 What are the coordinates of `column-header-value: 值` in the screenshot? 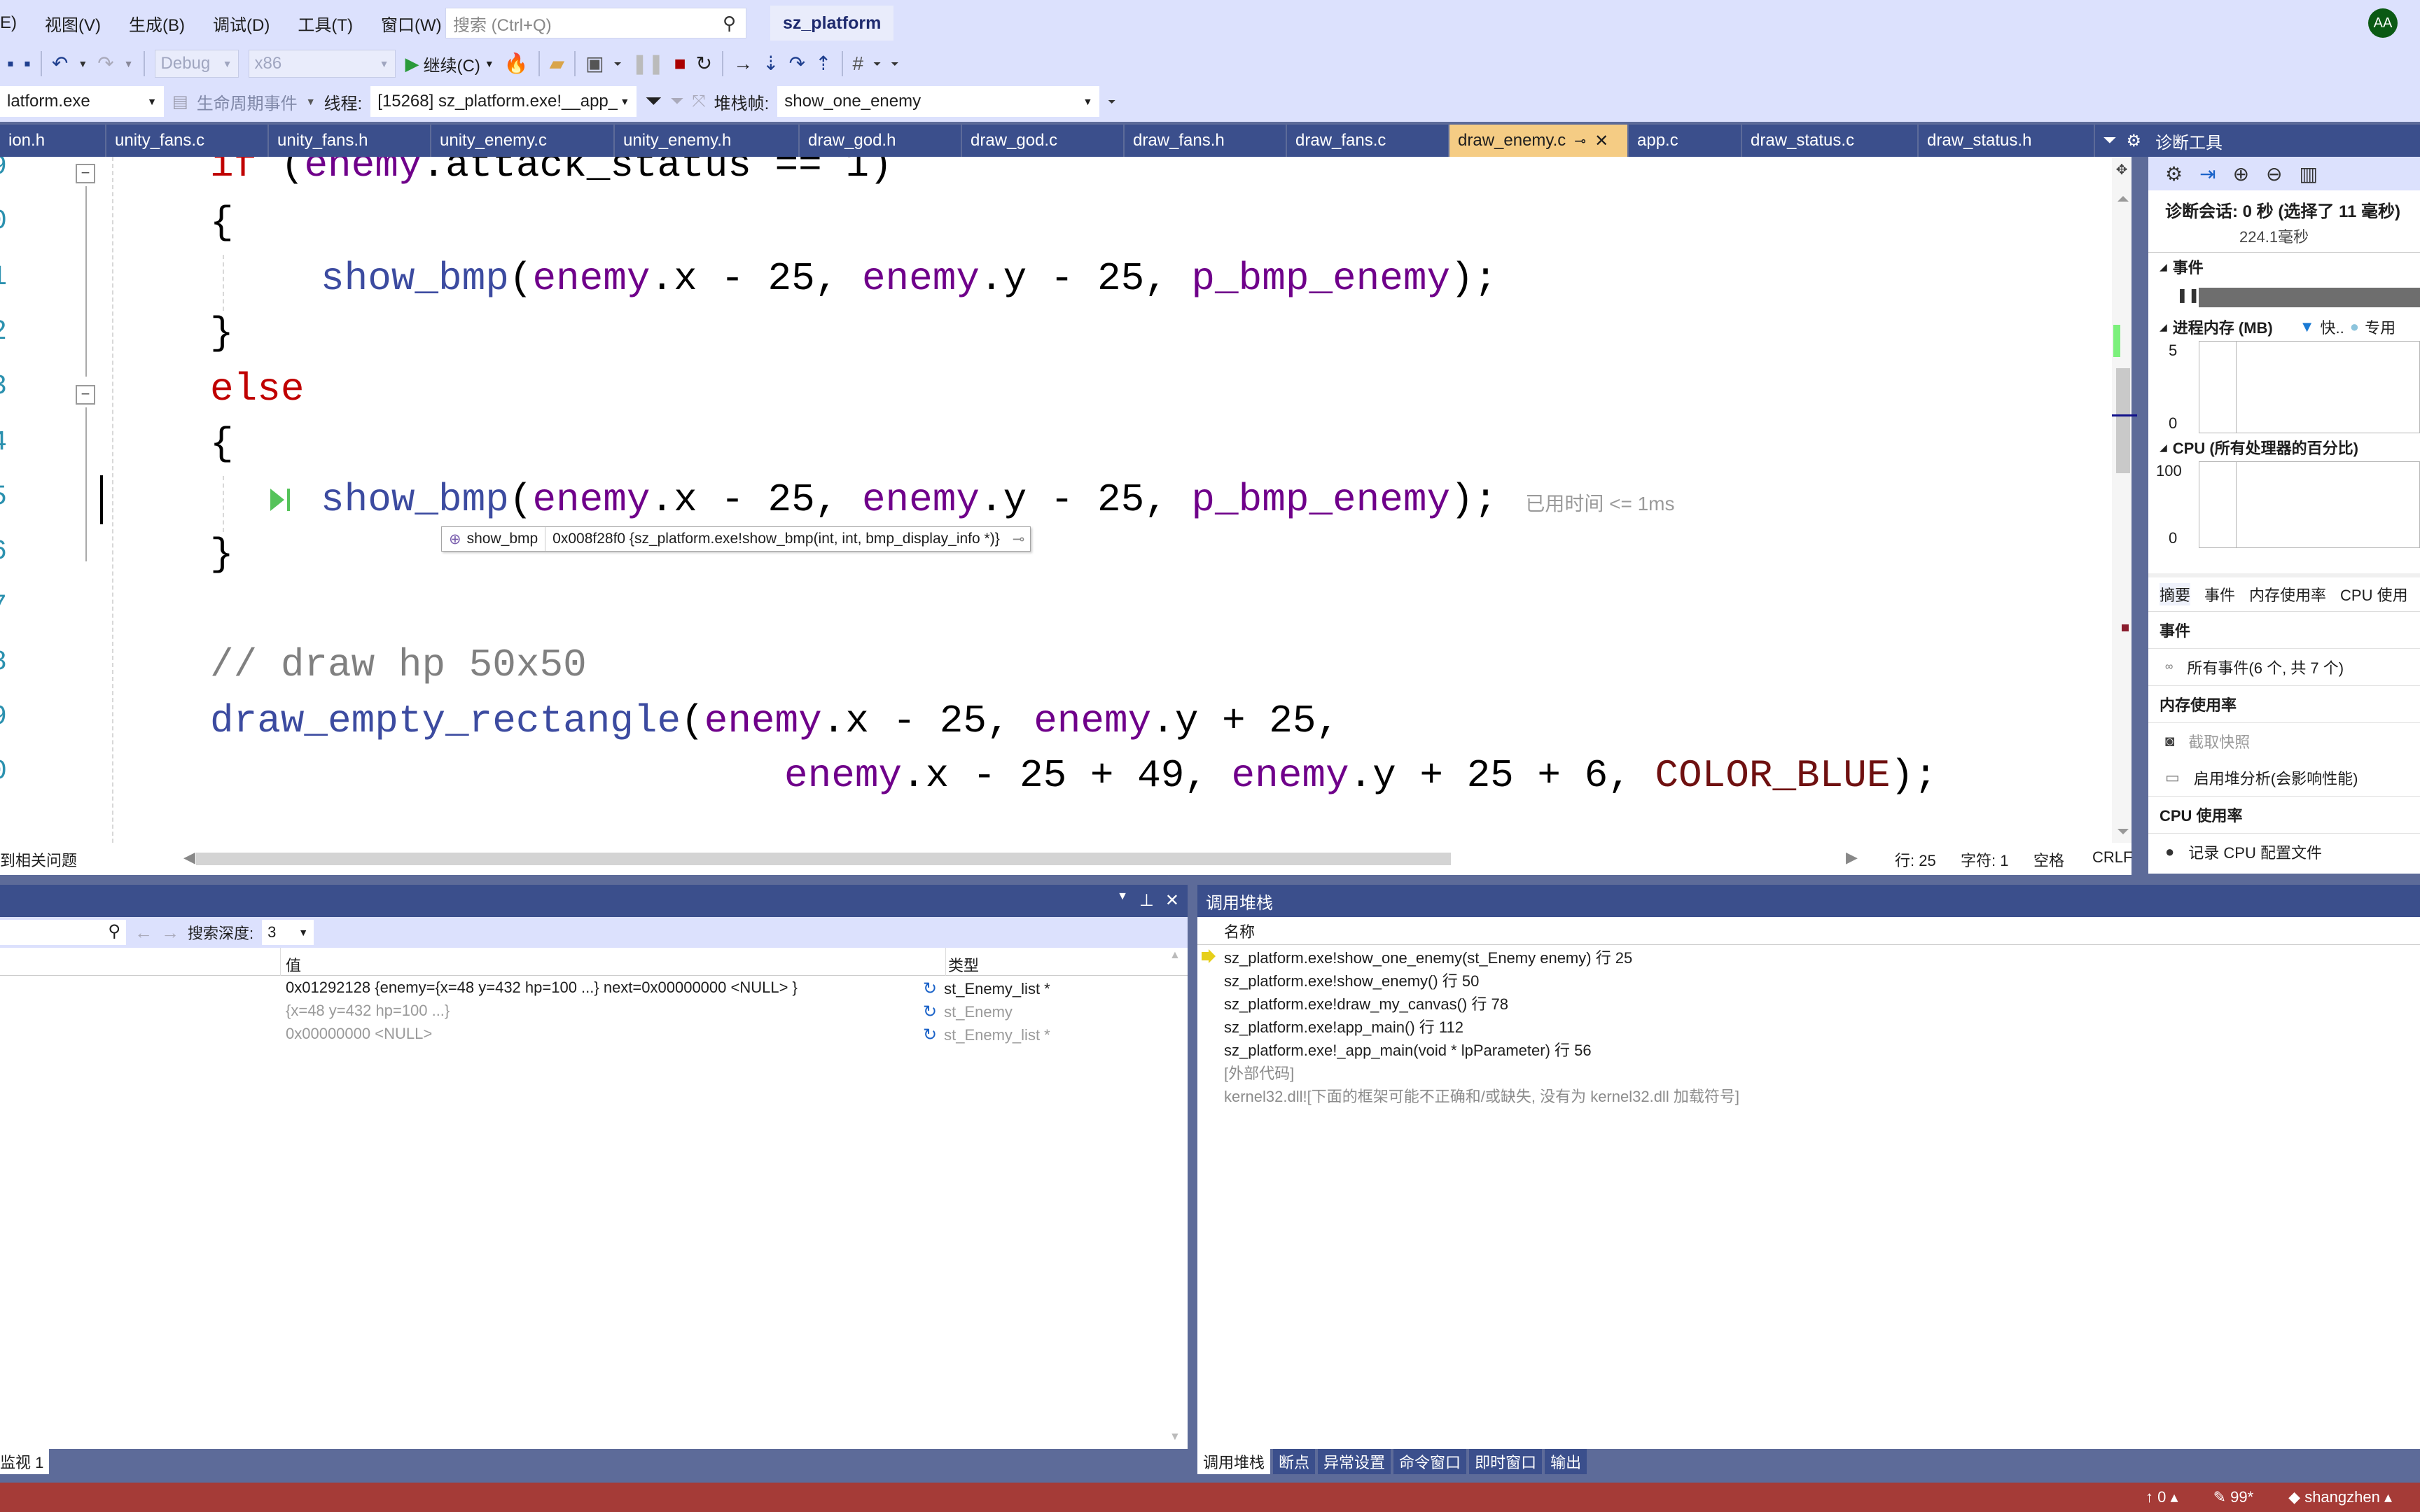 It's located at (293, 964).